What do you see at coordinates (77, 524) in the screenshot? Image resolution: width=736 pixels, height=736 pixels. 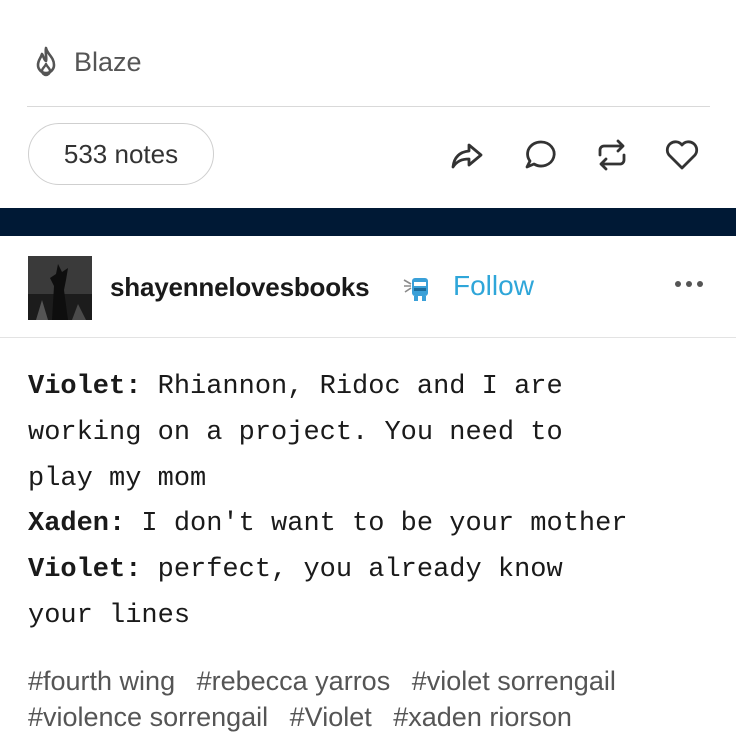 I see `speaker: Xaden:` at bounding box center [77, 524].